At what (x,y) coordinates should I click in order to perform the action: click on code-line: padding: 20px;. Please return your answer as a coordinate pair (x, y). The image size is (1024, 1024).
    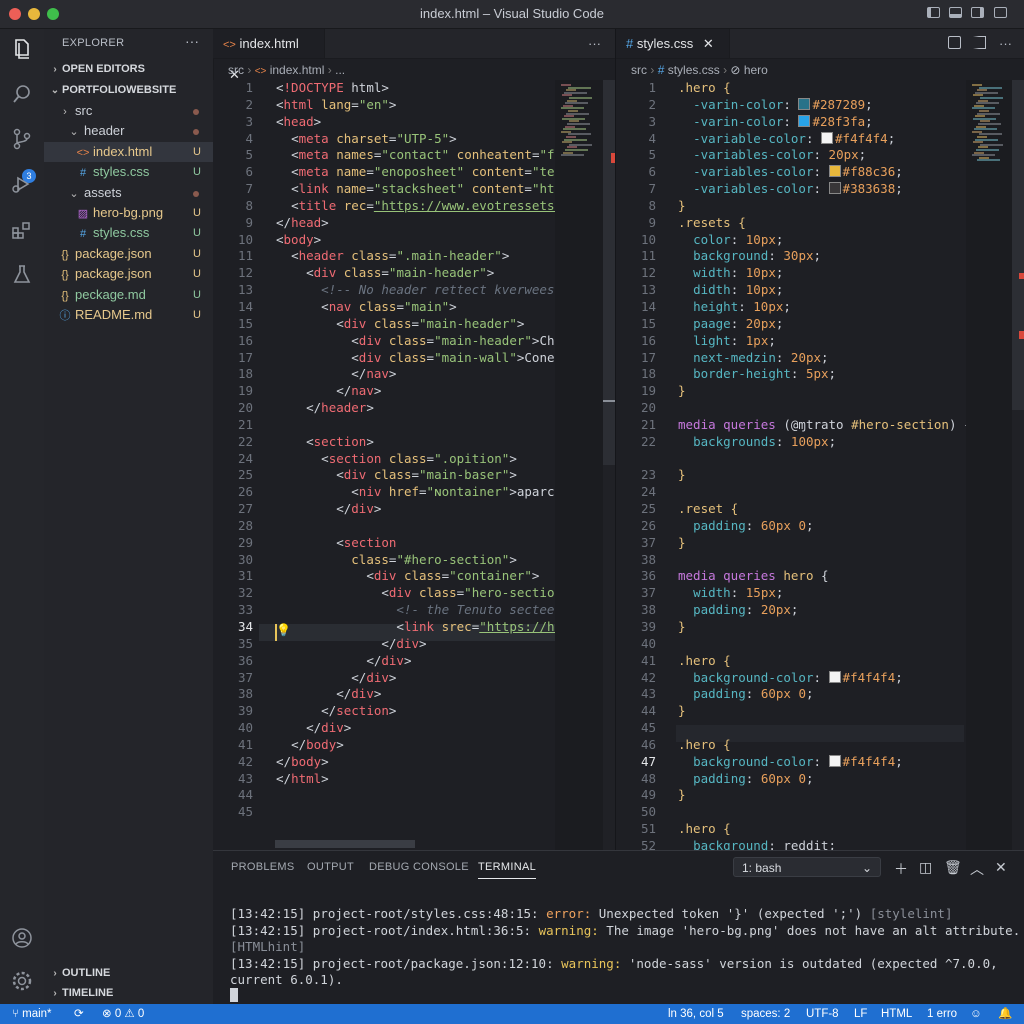
    Looking at the image, I should click on (822, 610).